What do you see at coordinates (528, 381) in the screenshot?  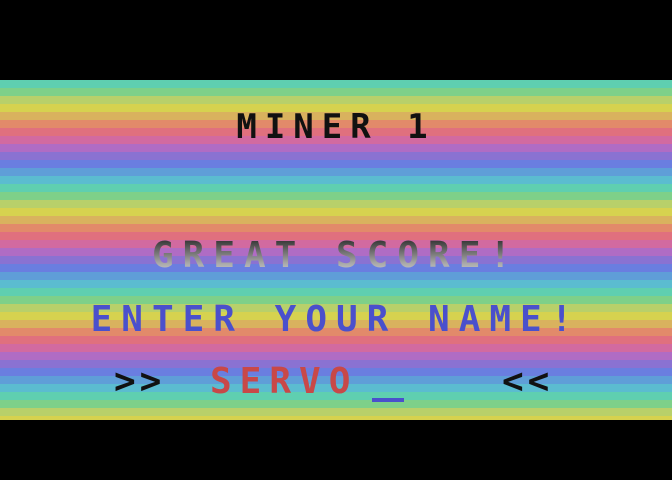 I see `right-arrows-icon: <<` at bounding box center [528, 381].